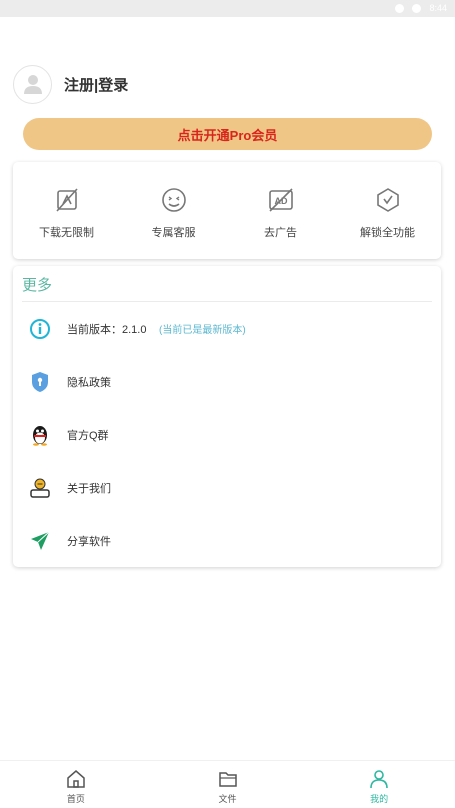 The width and height of the screenshot is (455, 808). I want to click on perk-no-ads: AD 去广告, so click(280, 210).